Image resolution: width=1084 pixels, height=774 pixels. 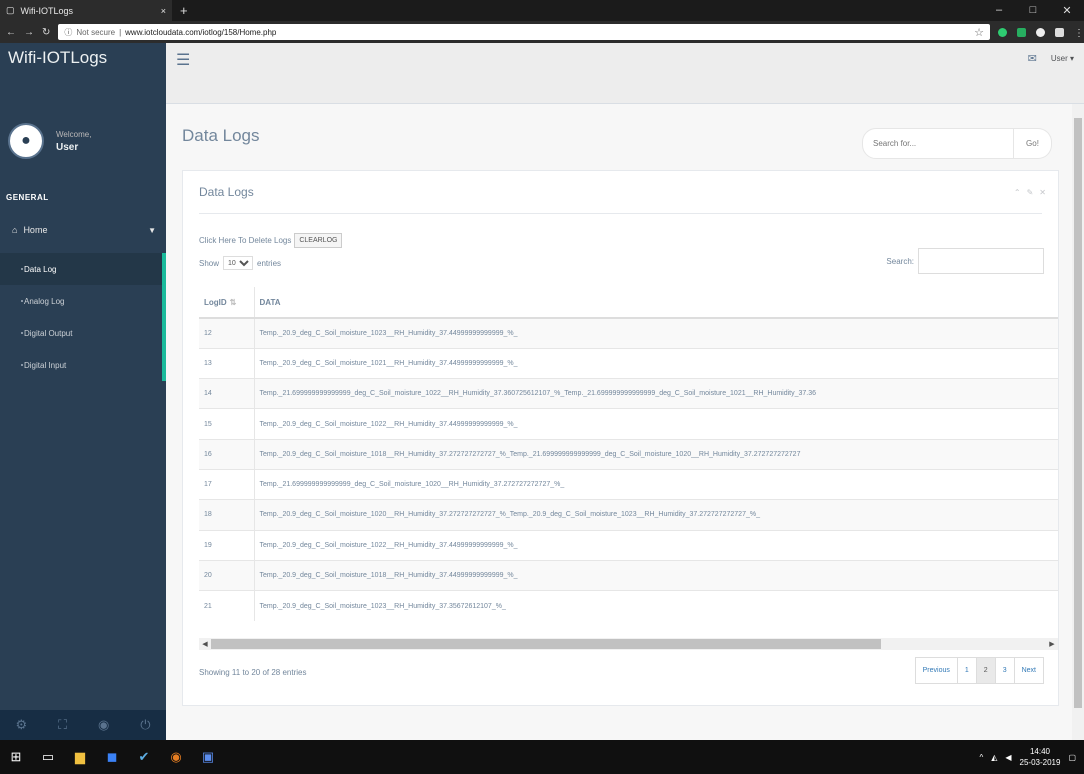 What do you see at coordinates (966, 670) in the screenshot?
I see `page-1-button: 1` at bounding box center [966, 670].